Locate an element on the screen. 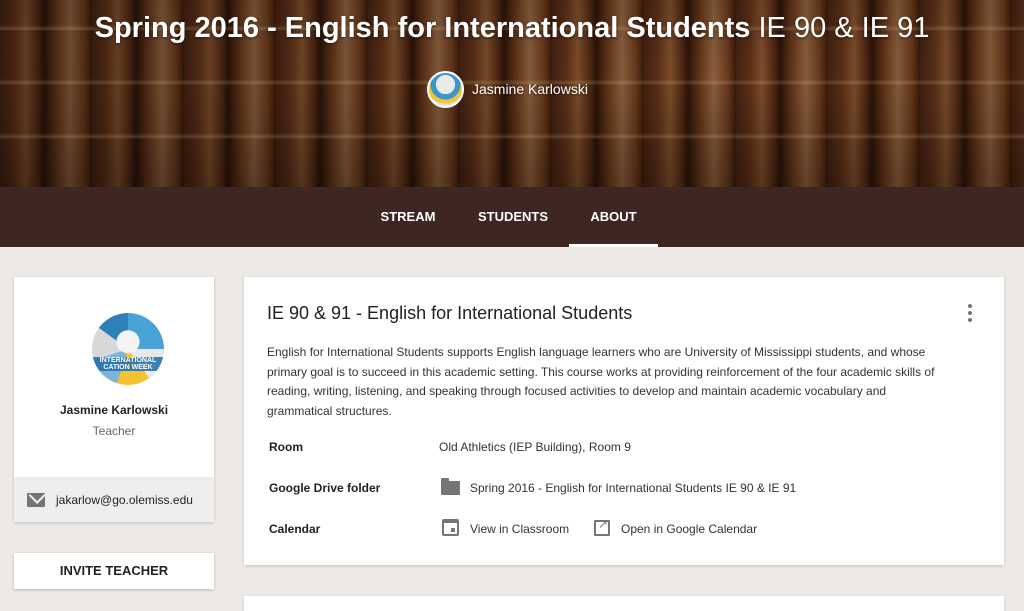 This screenshot has height=611, width=1024. owner-name: Jasmine Karlowski is located at coordinates (530, 89).